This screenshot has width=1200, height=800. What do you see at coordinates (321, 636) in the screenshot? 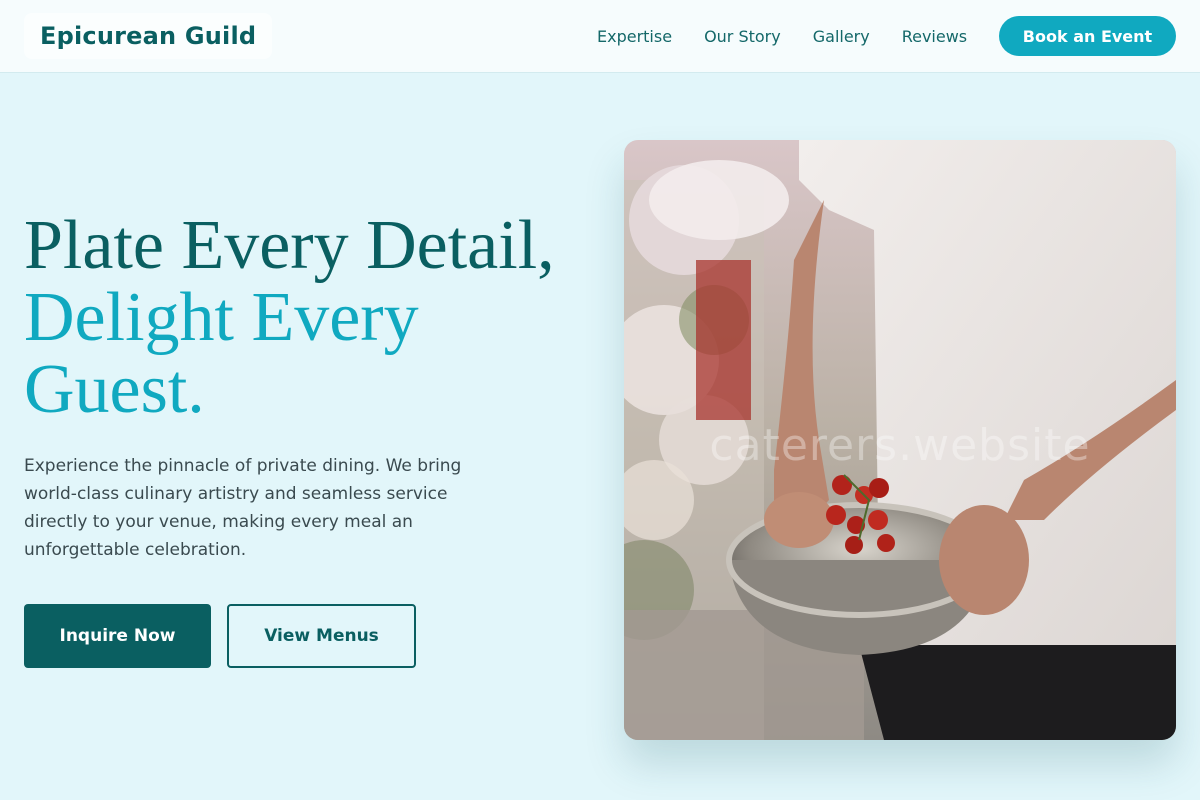
I see `view-menus-button: View Menus` at bounding box center [321, 636].